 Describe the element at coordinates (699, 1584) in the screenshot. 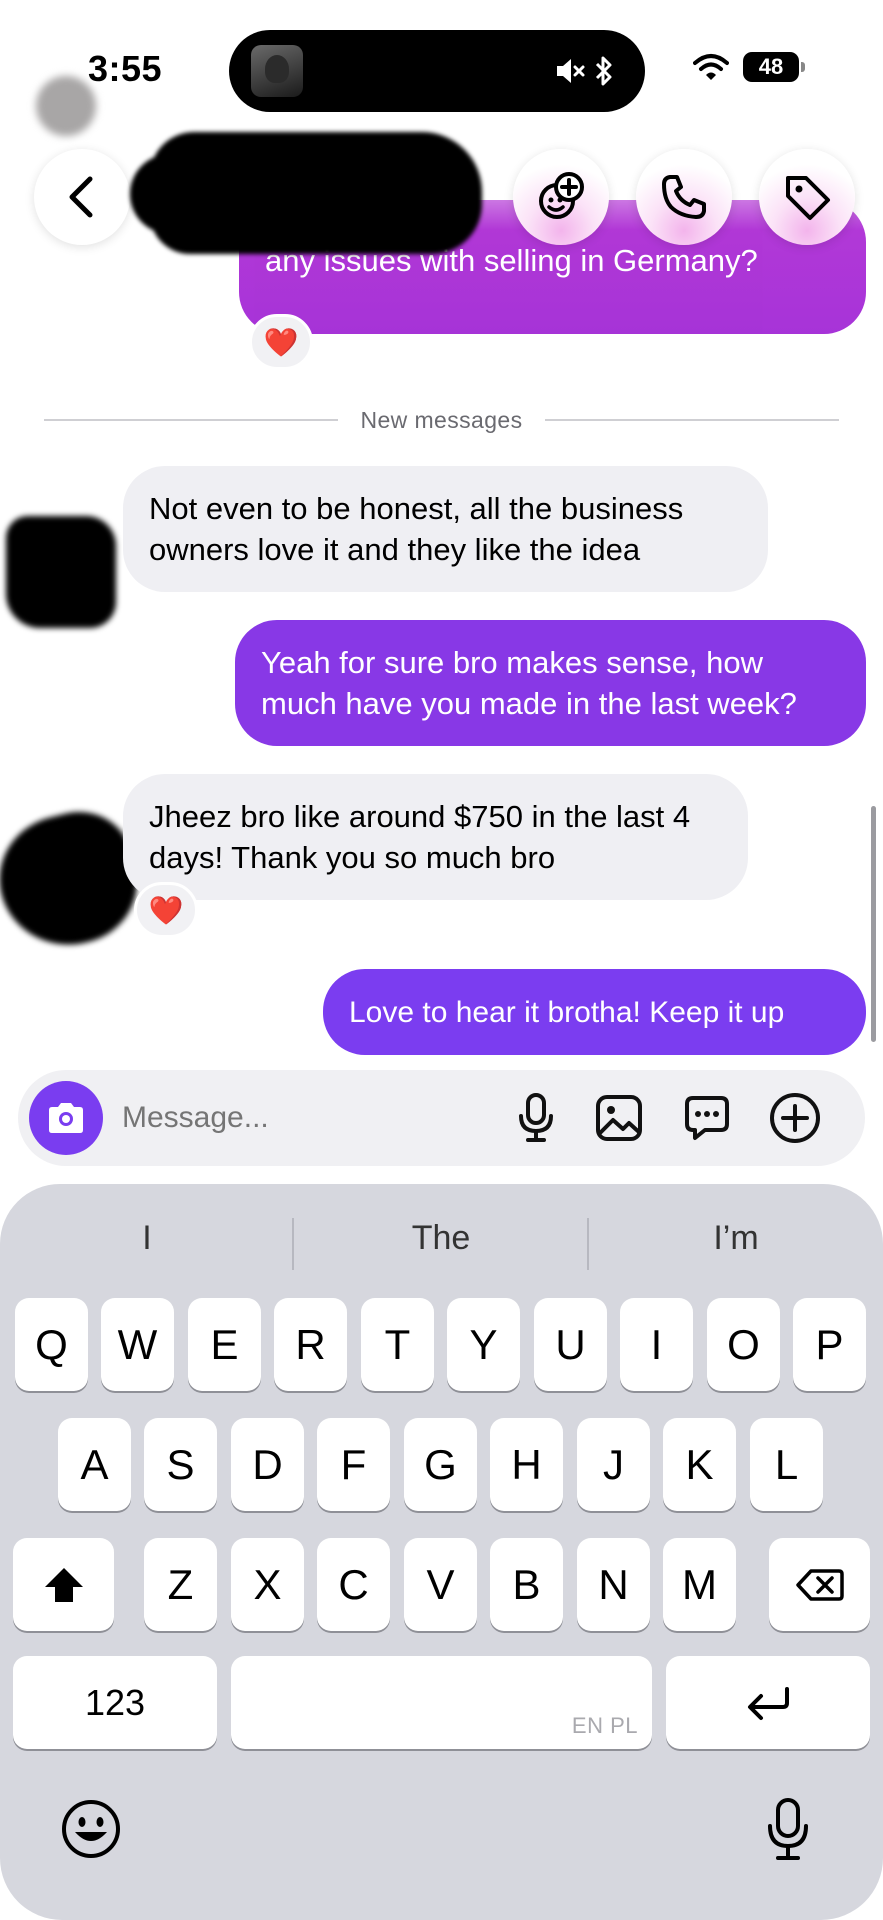

I see `key-m: M` at that location.